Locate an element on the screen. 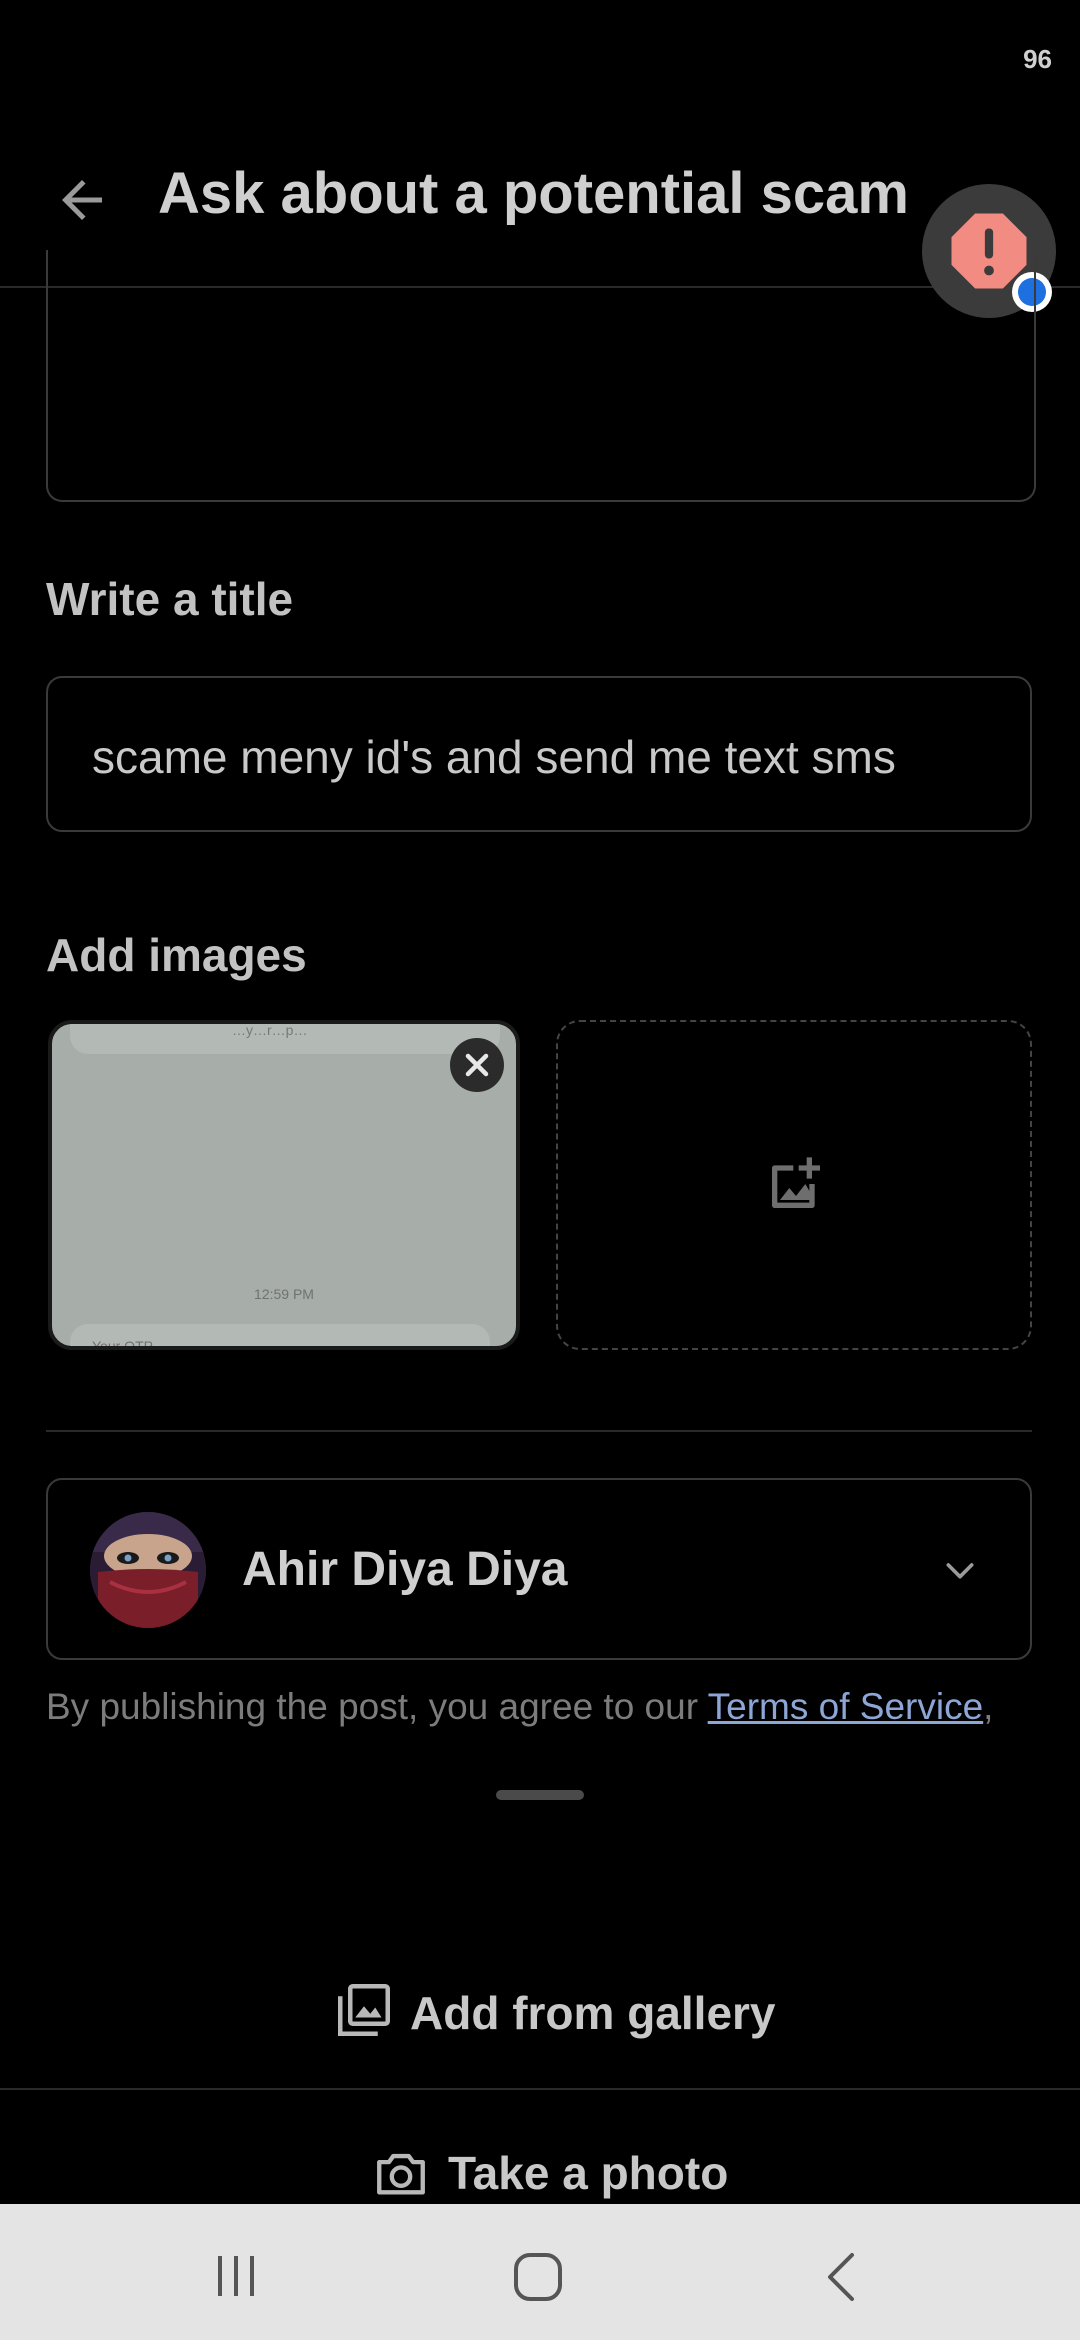 This screenshot has width=1080, height=2340. account-name: Ahir Diya Diya is located at coordinates (405, 1569).